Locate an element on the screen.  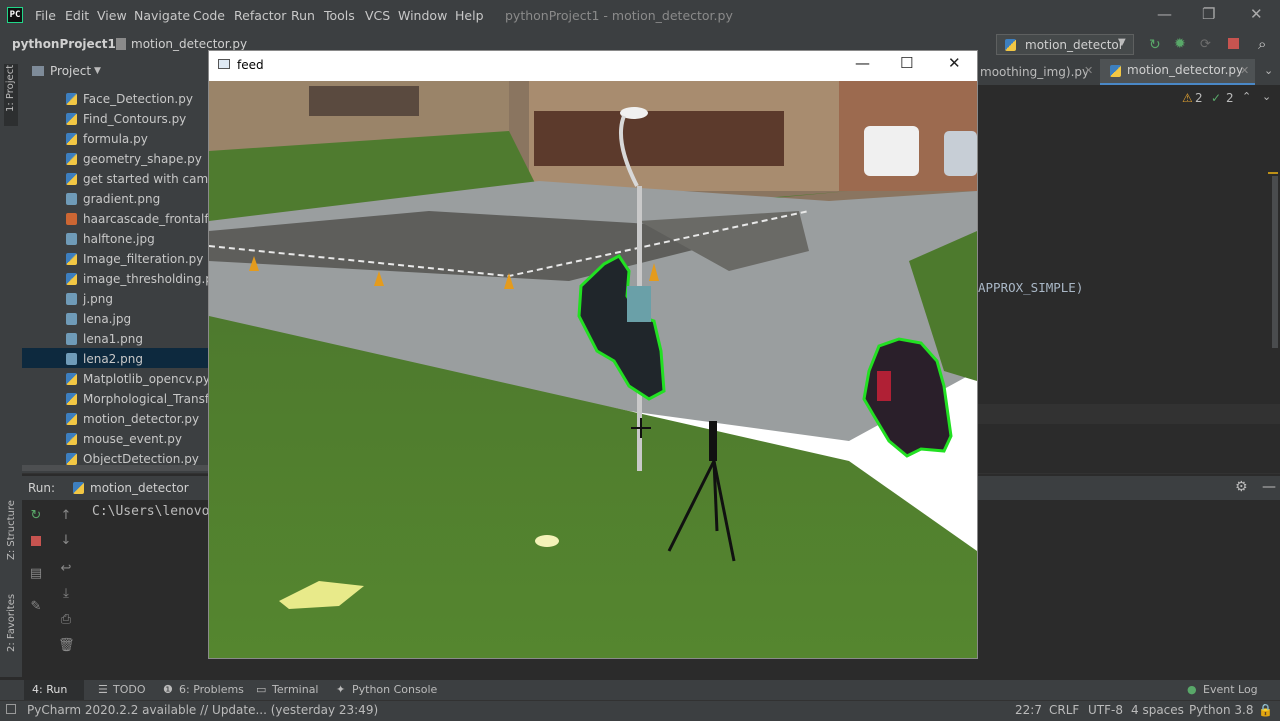
horizontal-scrollbar is located at coordinates (115, 468).